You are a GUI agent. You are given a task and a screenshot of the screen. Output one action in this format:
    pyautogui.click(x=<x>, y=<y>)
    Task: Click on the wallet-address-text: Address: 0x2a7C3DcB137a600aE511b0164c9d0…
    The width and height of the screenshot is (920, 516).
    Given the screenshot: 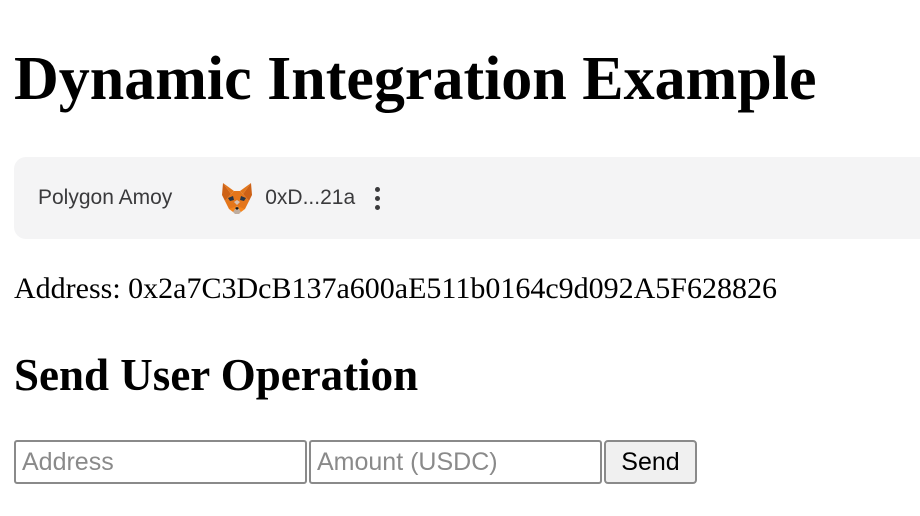 What is the action you would take?
    pyautogui.click(x=395, y=288)
    